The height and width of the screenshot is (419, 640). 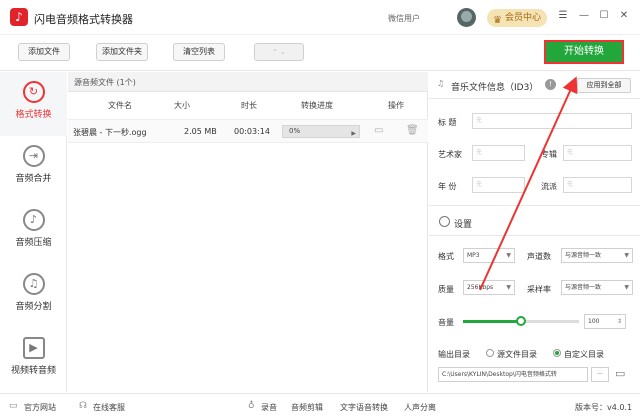 I want to click on headphones-icon: ♫, so click(x=441, y=83).